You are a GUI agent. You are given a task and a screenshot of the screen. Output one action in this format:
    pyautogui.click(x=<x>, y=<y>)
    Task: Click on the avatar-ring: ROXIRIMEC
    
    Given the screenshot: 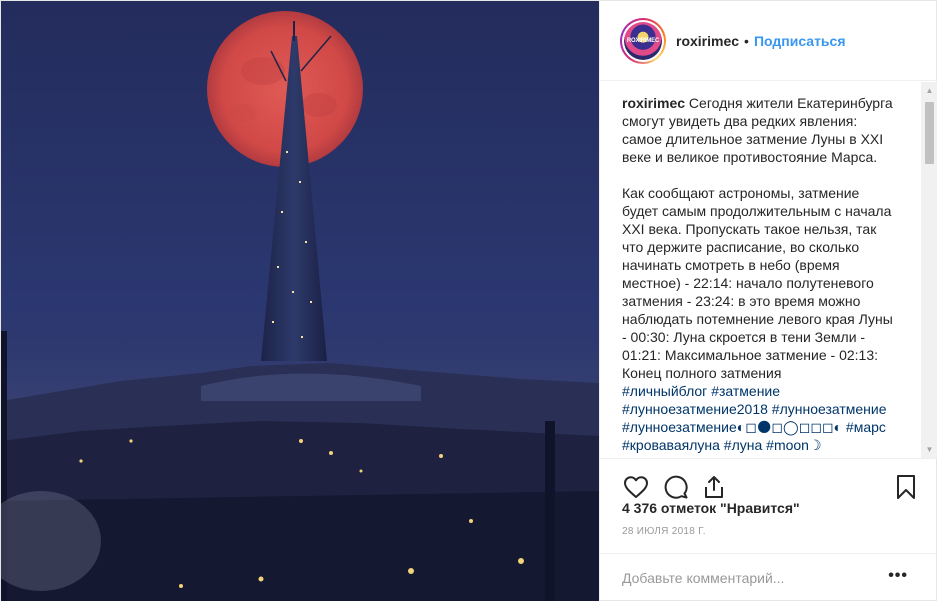 What is the action you would take?
    pyautogui.click(x=643, y=40)
    